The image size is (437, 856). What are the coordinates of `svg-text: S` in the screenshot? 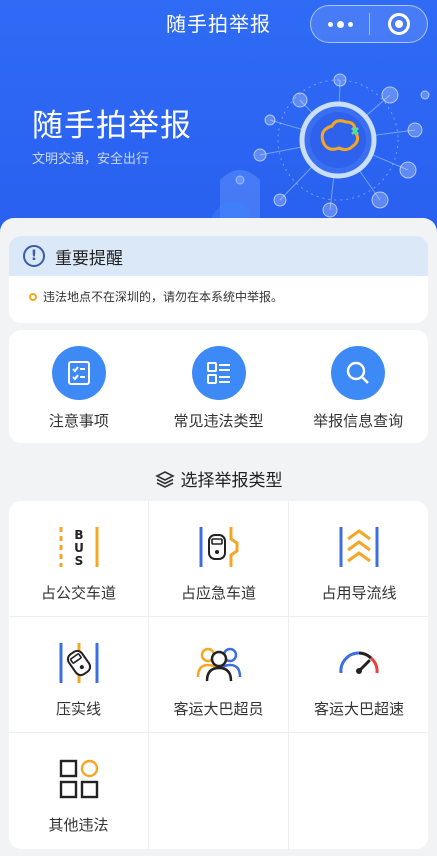 It's located at (78, 561).